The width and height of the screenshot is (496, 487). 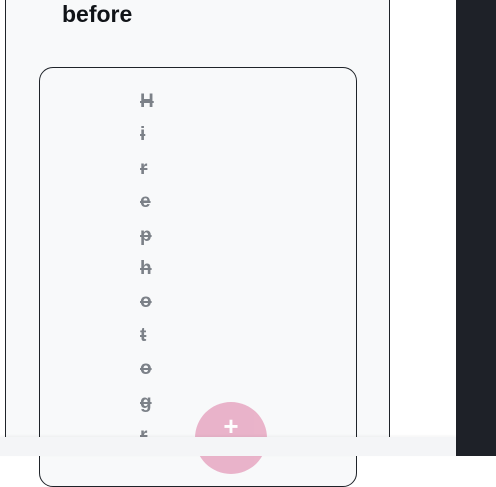 What do you see at coordinates (476, 228) in the screenshot?
I see `dark-side-panel` at bounding box center [476, 228].